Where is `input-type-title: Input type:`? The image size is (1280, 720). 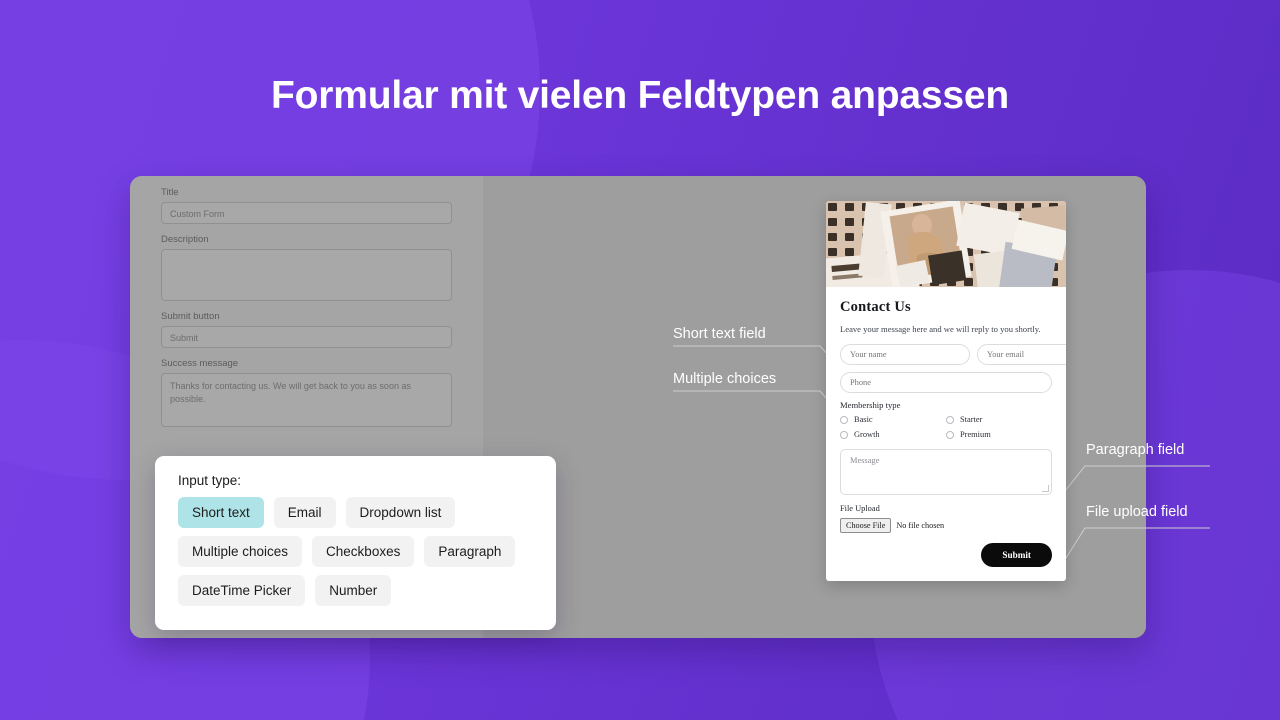 input-type-title: Input type: is located at coordinates (210, 480).